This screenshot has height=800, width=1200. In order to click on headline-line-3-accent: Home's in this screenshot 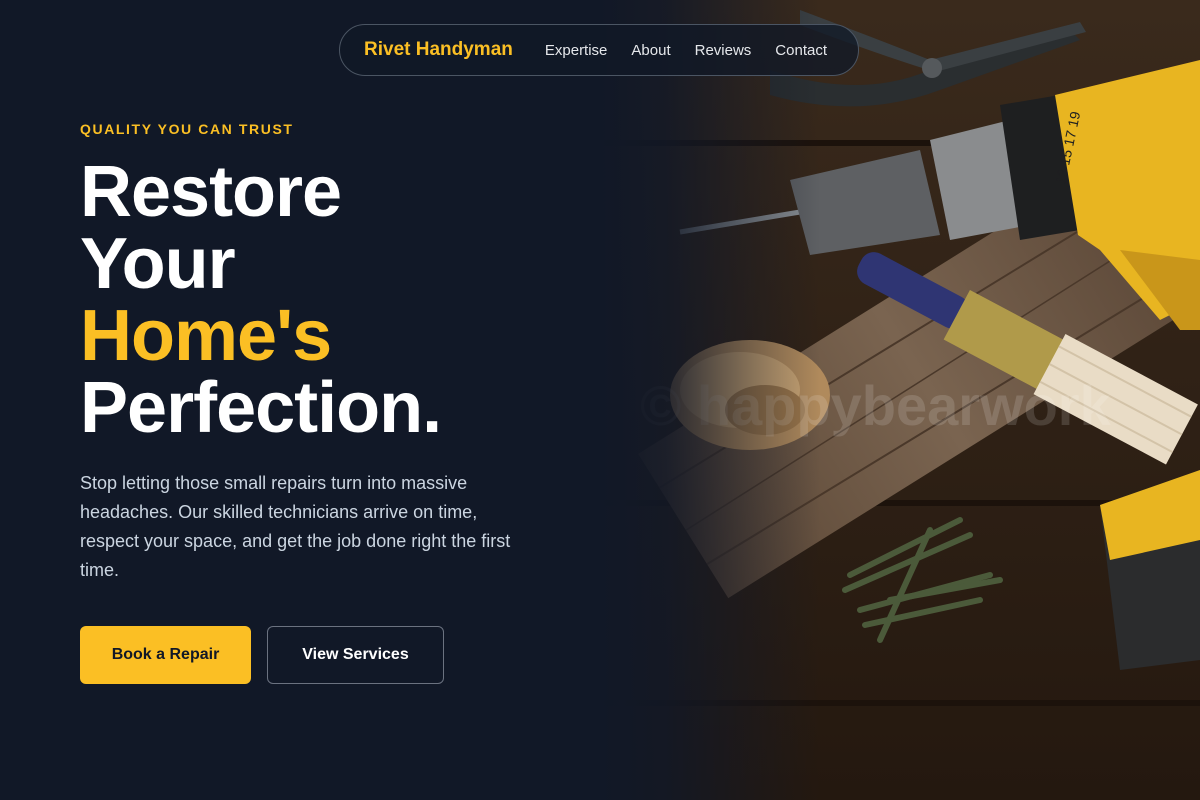, I will do `click(206, 336)`.